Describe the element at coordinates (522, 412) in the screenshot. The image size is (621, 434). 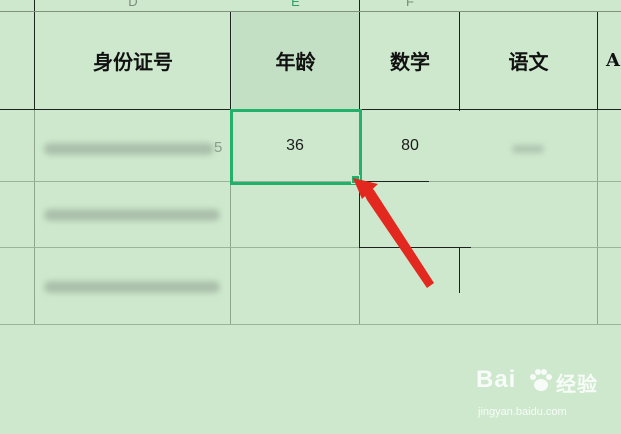
I see `watermark-url: jingyan.baidu.com` at that location.